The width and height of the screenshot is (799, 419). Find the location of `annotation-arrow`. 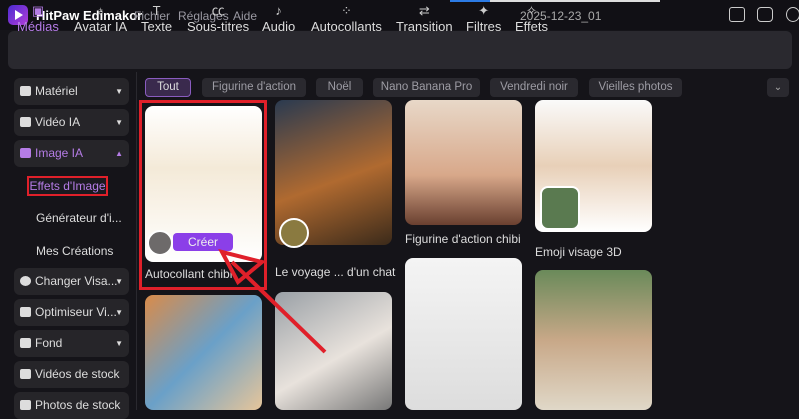

annotation-arrow is located at coordinates (272, 301).